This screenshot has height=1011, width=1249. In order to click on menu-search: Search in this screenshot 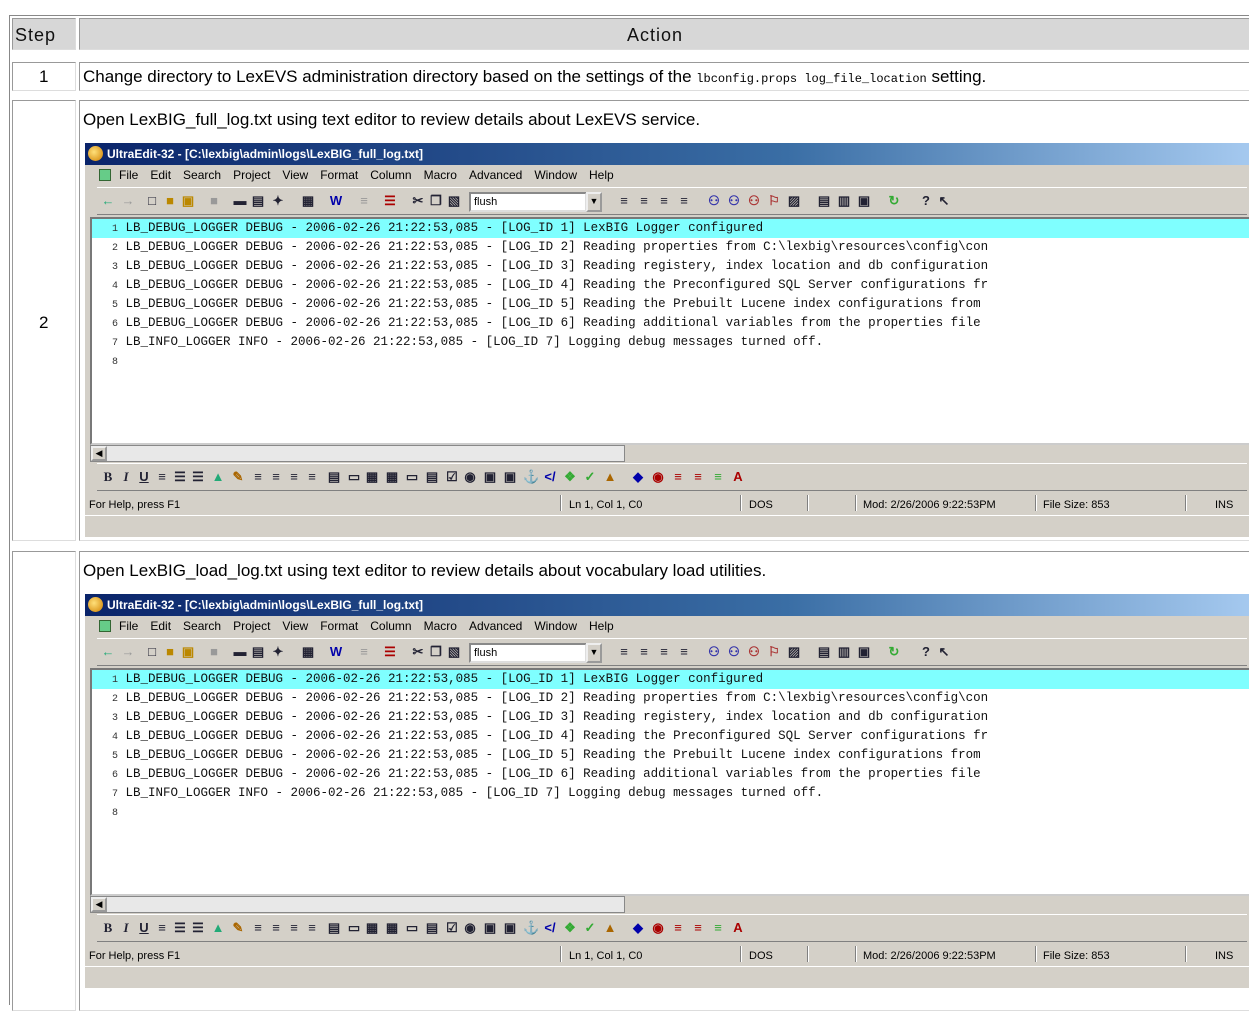, I will do `click(202, 175)`.